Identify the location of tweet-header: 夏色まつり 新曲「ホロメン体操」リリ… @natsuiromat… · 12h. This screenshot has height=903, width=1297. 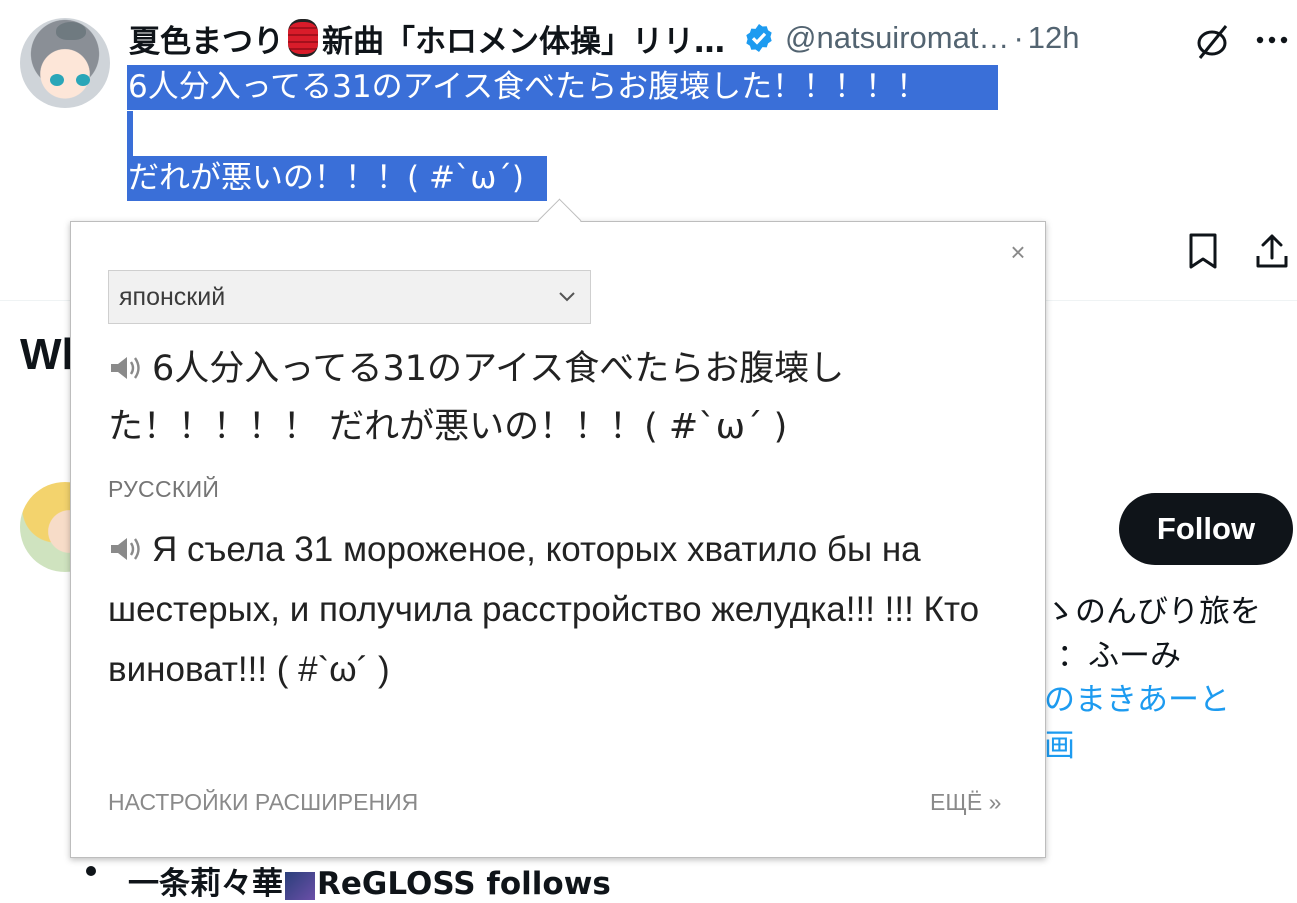
(604, 38).